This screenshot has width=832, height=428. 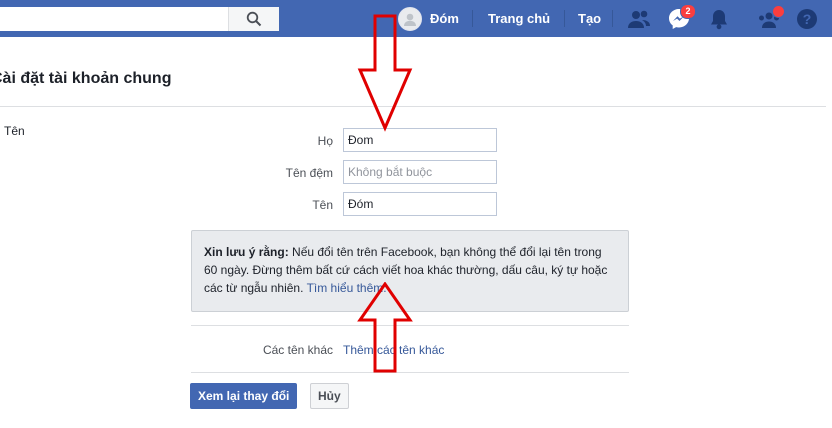 I want to click on friends-icon, so click(x=639, y=19).